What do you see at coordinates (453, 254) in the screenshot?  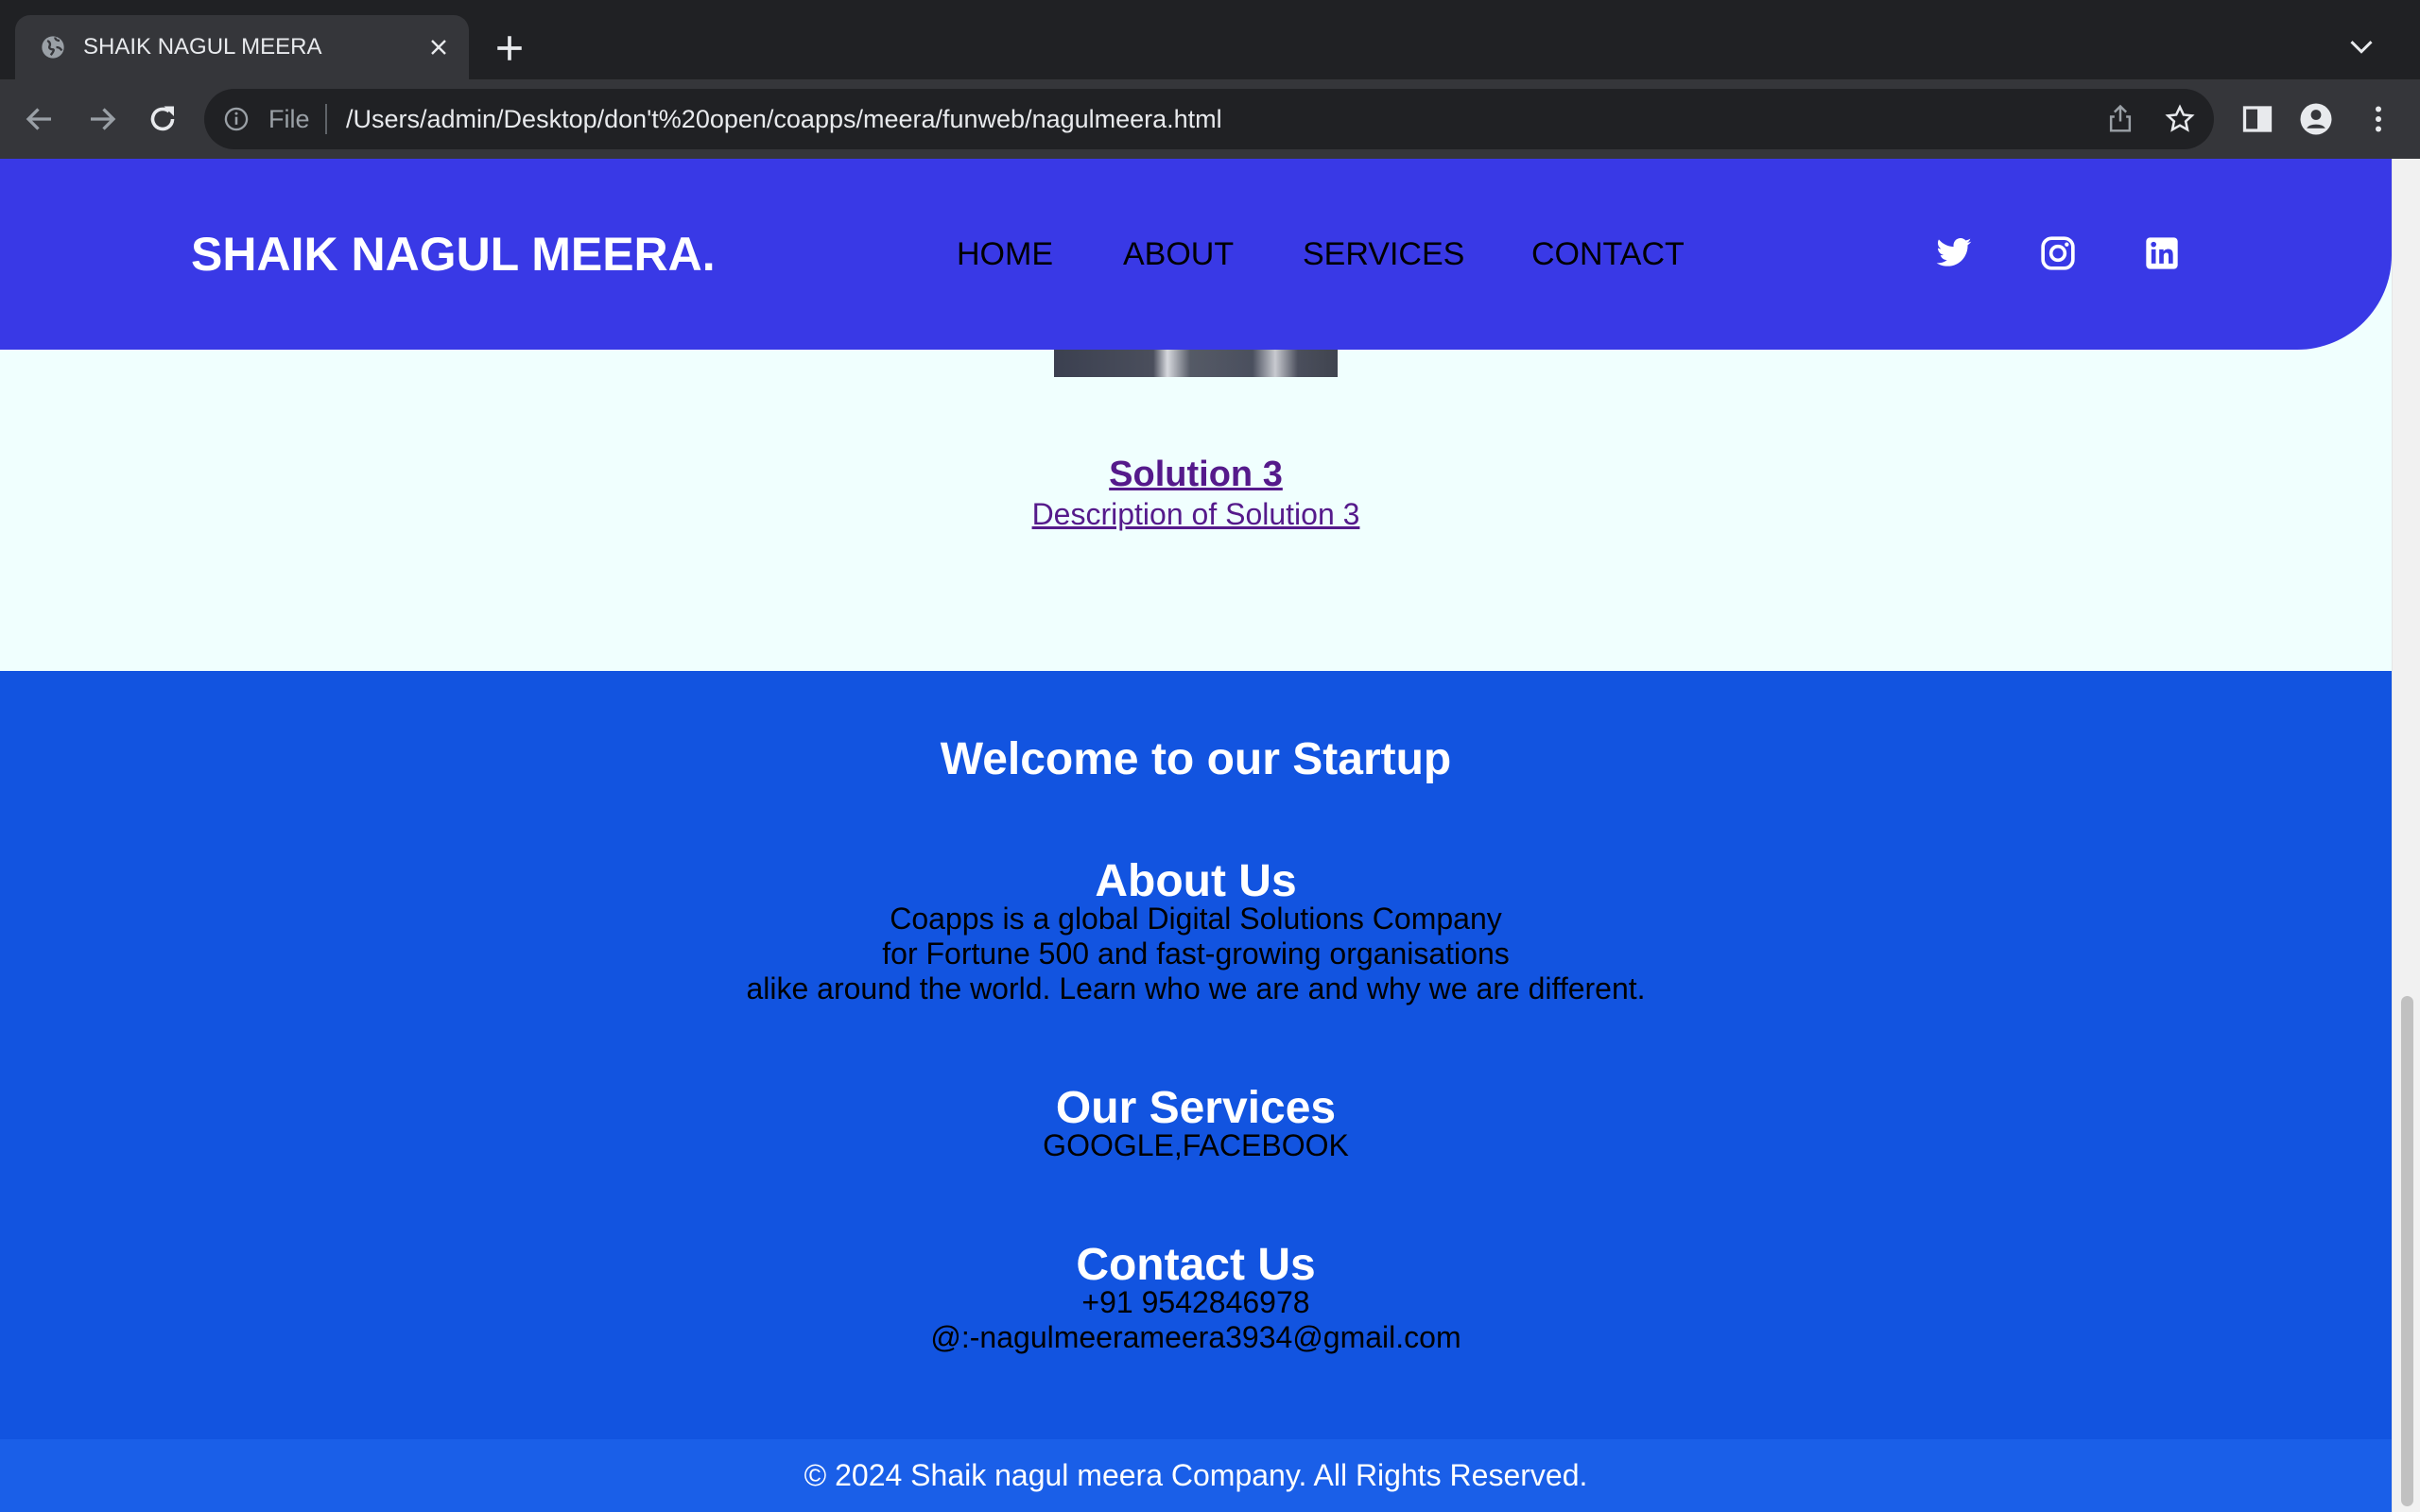 I see `site-brand: SHAIK NAGUL MEERA.` at bounding box center [453, 254].